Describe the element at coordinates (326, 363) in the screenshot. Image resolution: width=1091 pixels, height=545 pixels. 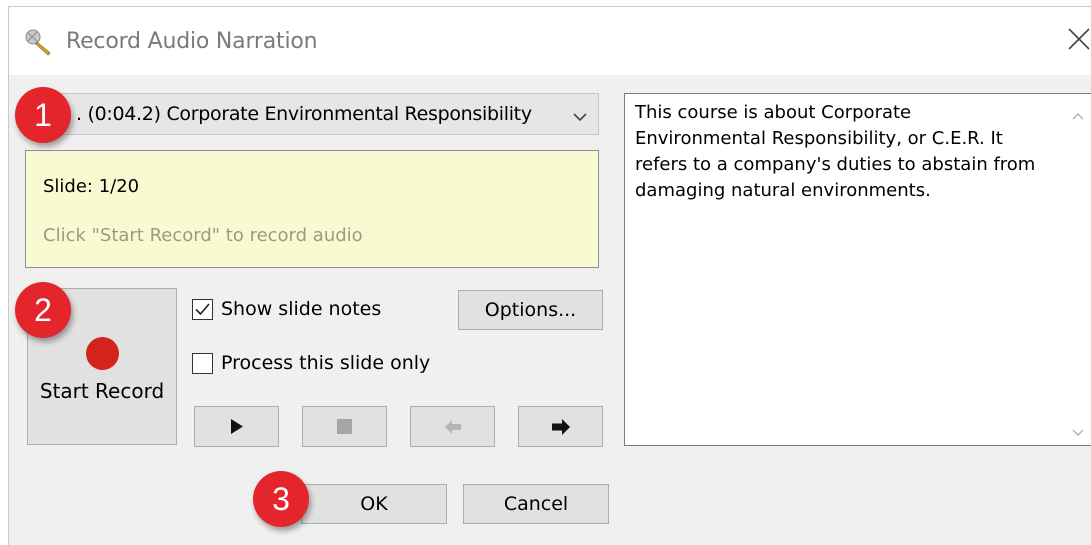
I see `process-this-slide-only-label: Process this slide only` at that location.